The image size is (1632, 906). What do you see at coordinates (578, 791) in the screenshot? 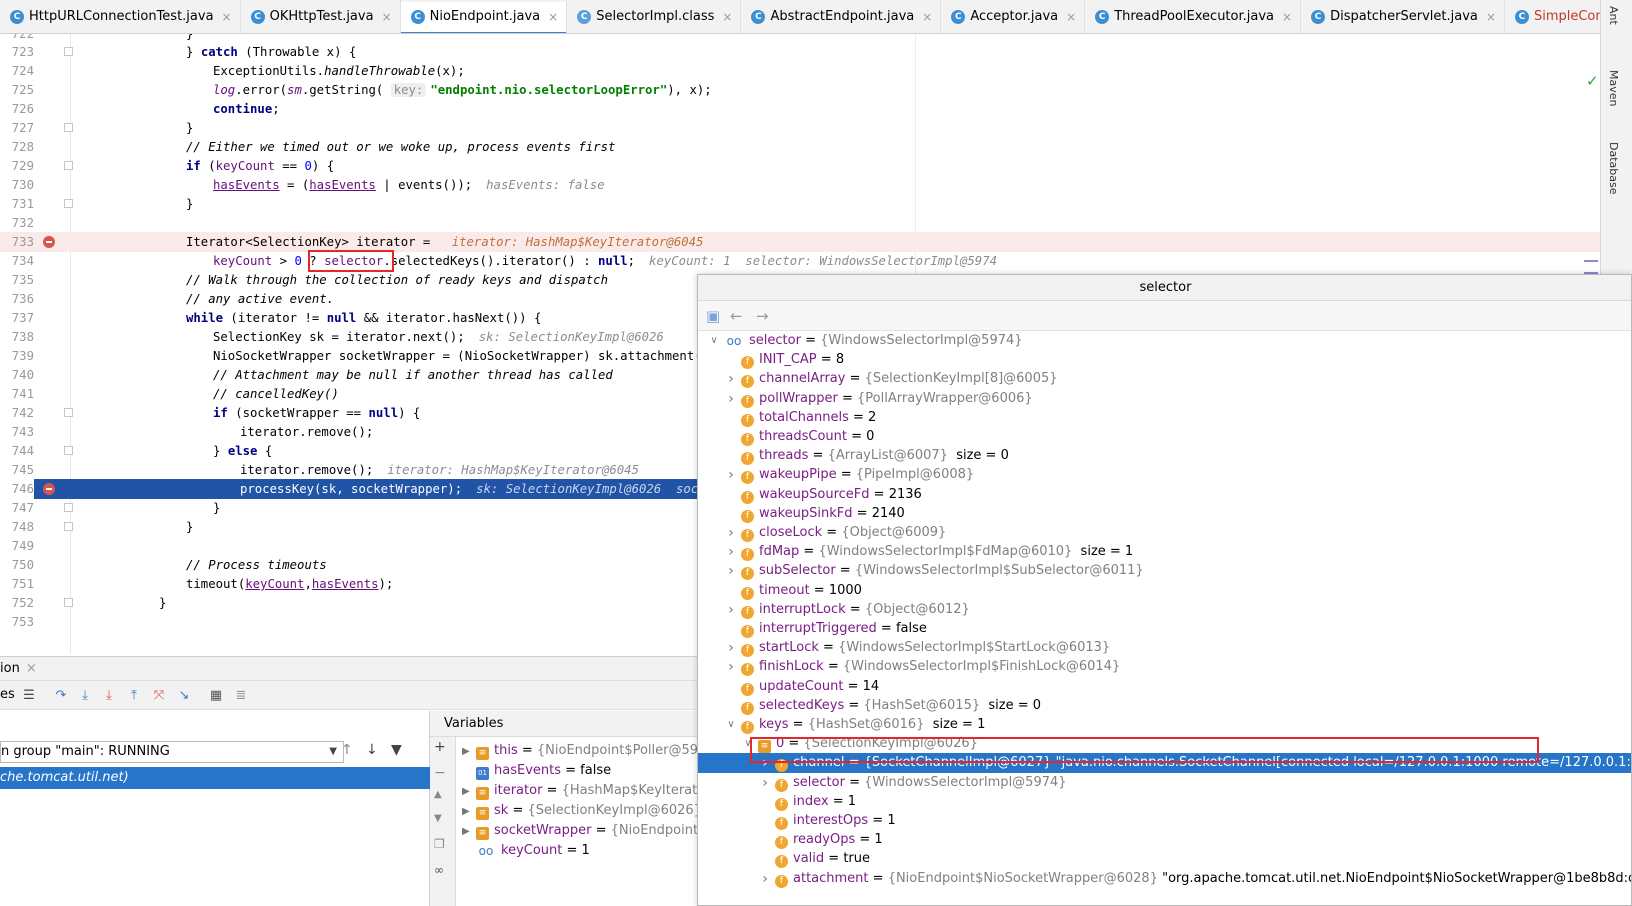
I see `variable-row: ▶≡iterator = {HashMap$KeyIterator@6045}` at bounding box center [578, 791].